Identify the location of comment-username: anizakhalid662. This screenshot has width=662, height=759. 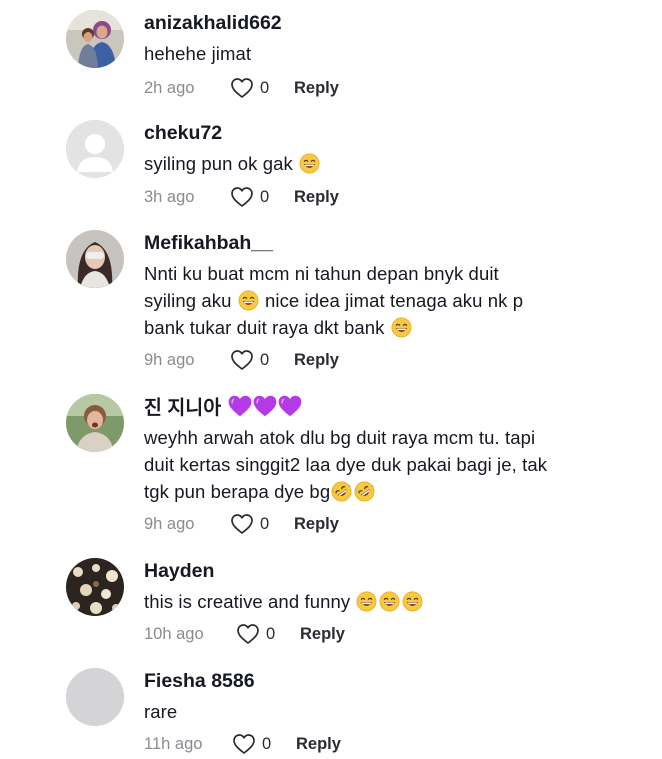
(213, 23).